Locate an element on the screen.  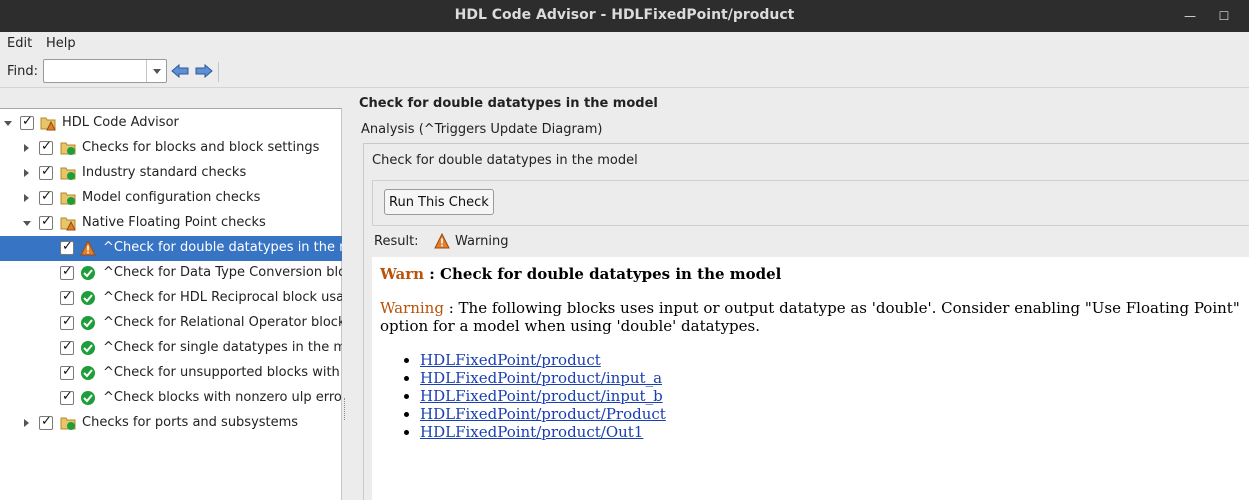
report-message-tag: Warning is located at coordinates (412, 308).